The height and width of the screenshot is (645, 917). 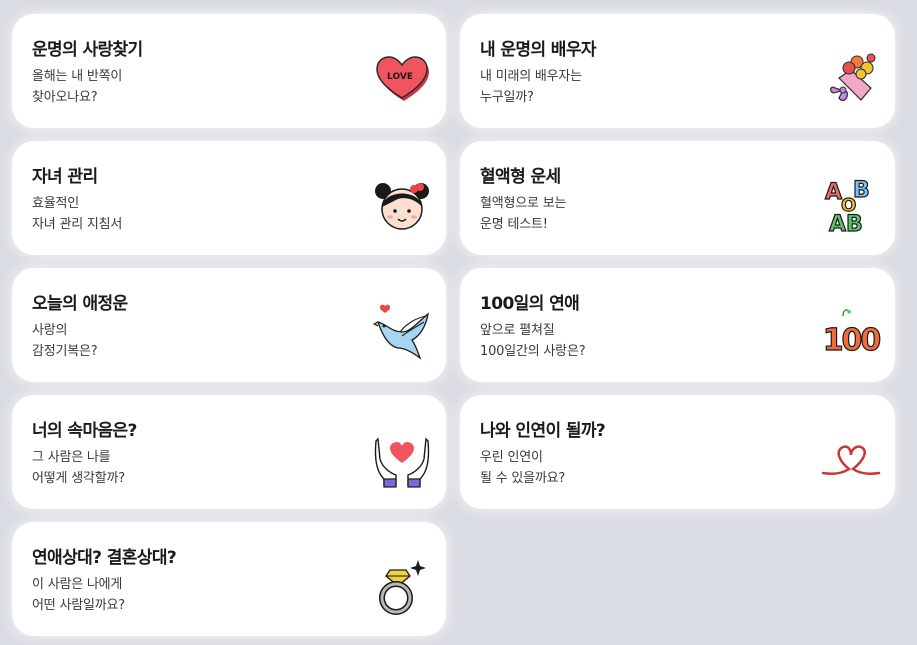 I want to click on love-text: LOVE, so click(x=400, y=77).